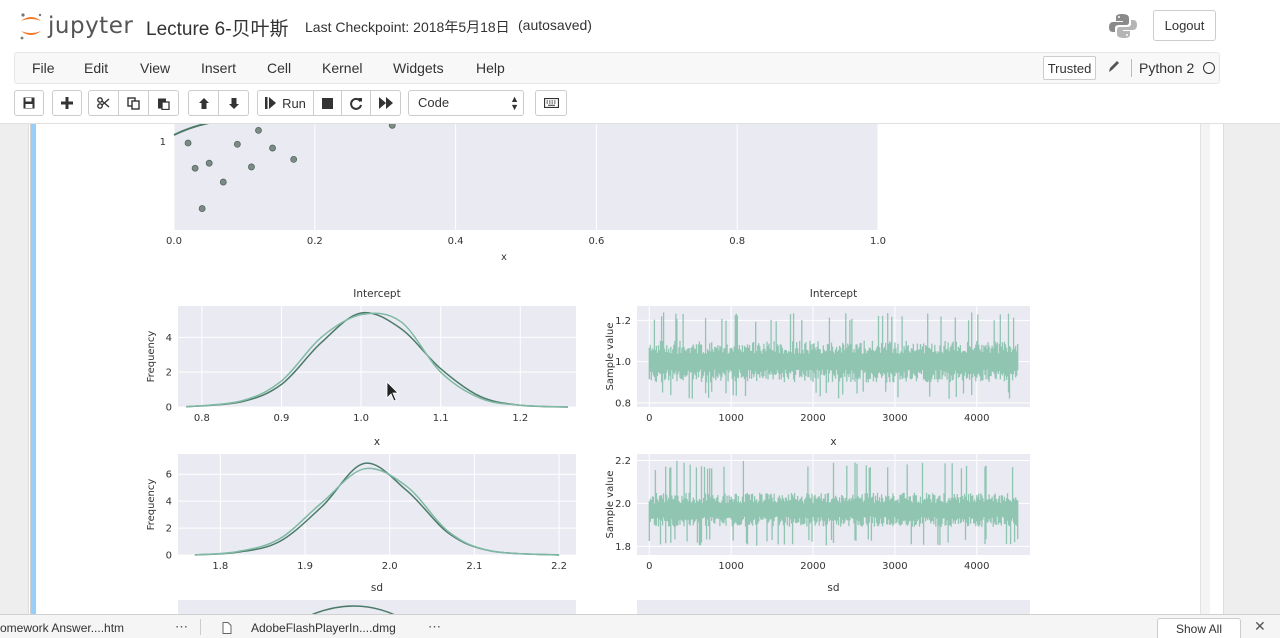 The height and width of the screenshot is (638, 1280). What do you see at coordinates (33, 369) in the screenshot?
I see `cell-selection-bar` at bounding box center [33, 369].